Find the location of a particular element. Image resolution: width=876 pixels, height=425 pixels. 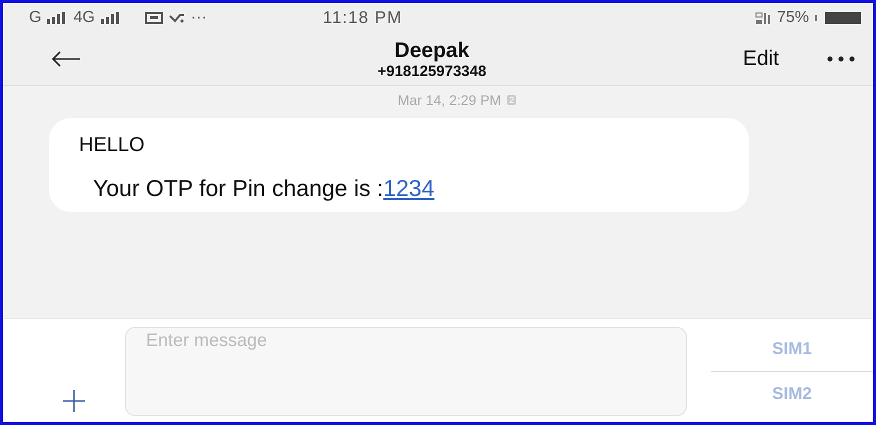

back-button is located at coordinates (66, 59).